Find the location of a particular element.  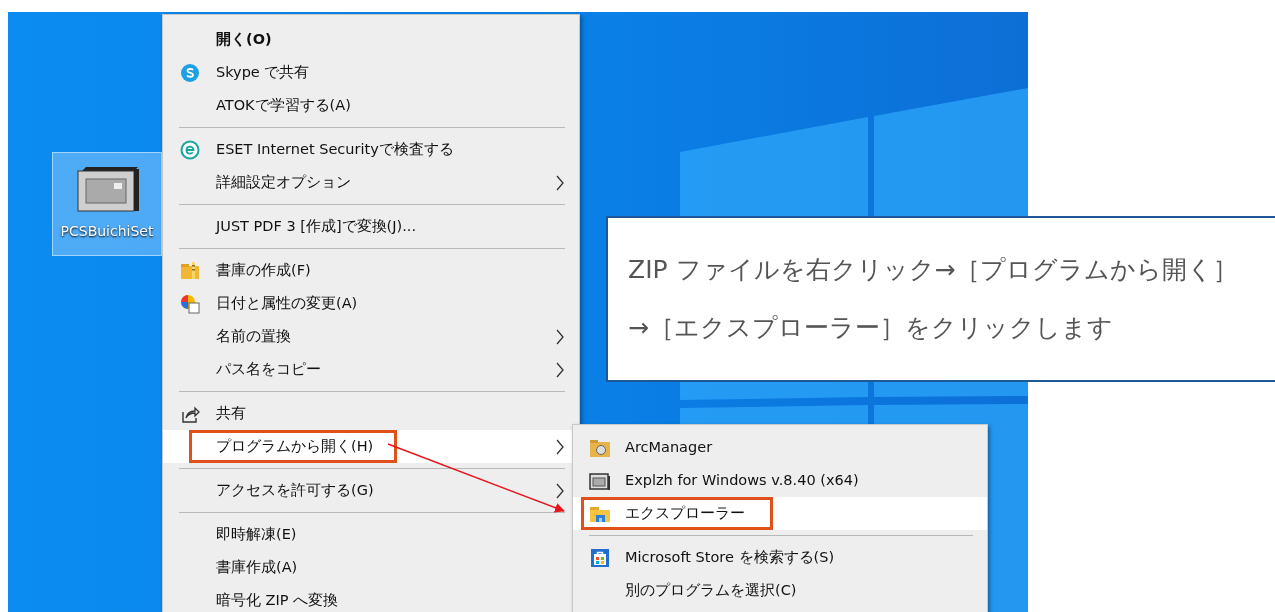

menu-item: ESET Internet Securityで検査する is located at coordinates (371, 149).